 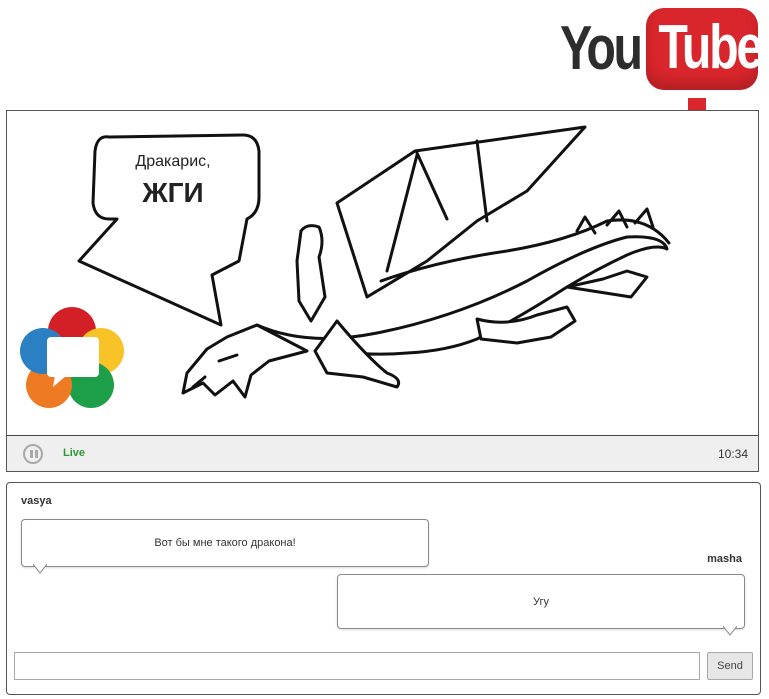 What do you see at coordinates (357, 666) in the screenshot?
I see `message-input` at bounding box center [357, 666].